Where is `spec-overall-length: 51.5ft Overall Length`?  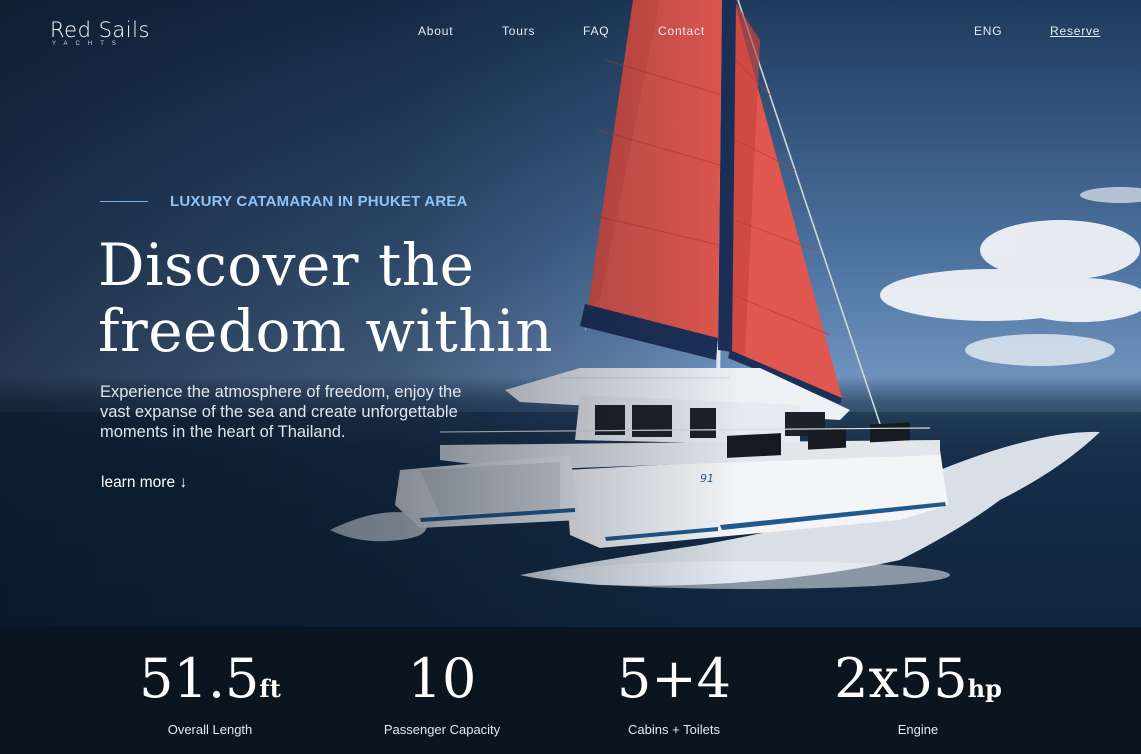 spec-overall-length: 51.5ft Overall Length is located at coordinates (210, 692).